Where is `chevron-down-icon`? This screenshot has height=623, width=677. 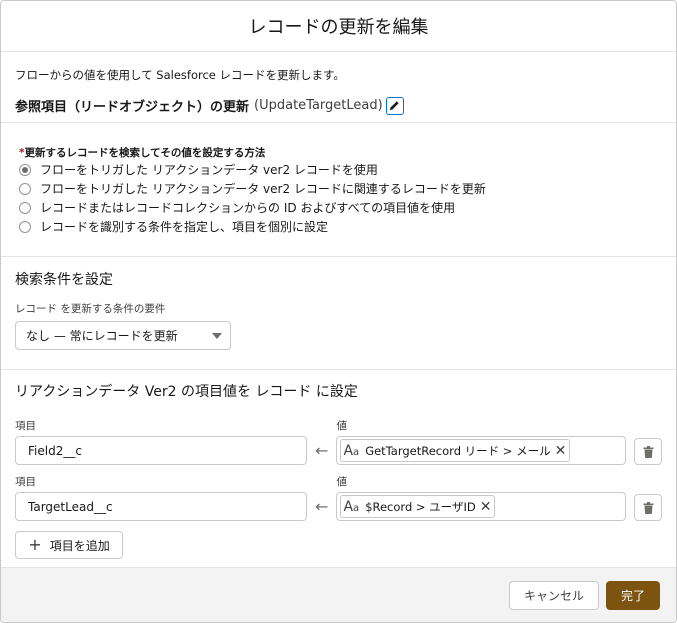
chevron-down-icon is located at coordinates (217, 335).